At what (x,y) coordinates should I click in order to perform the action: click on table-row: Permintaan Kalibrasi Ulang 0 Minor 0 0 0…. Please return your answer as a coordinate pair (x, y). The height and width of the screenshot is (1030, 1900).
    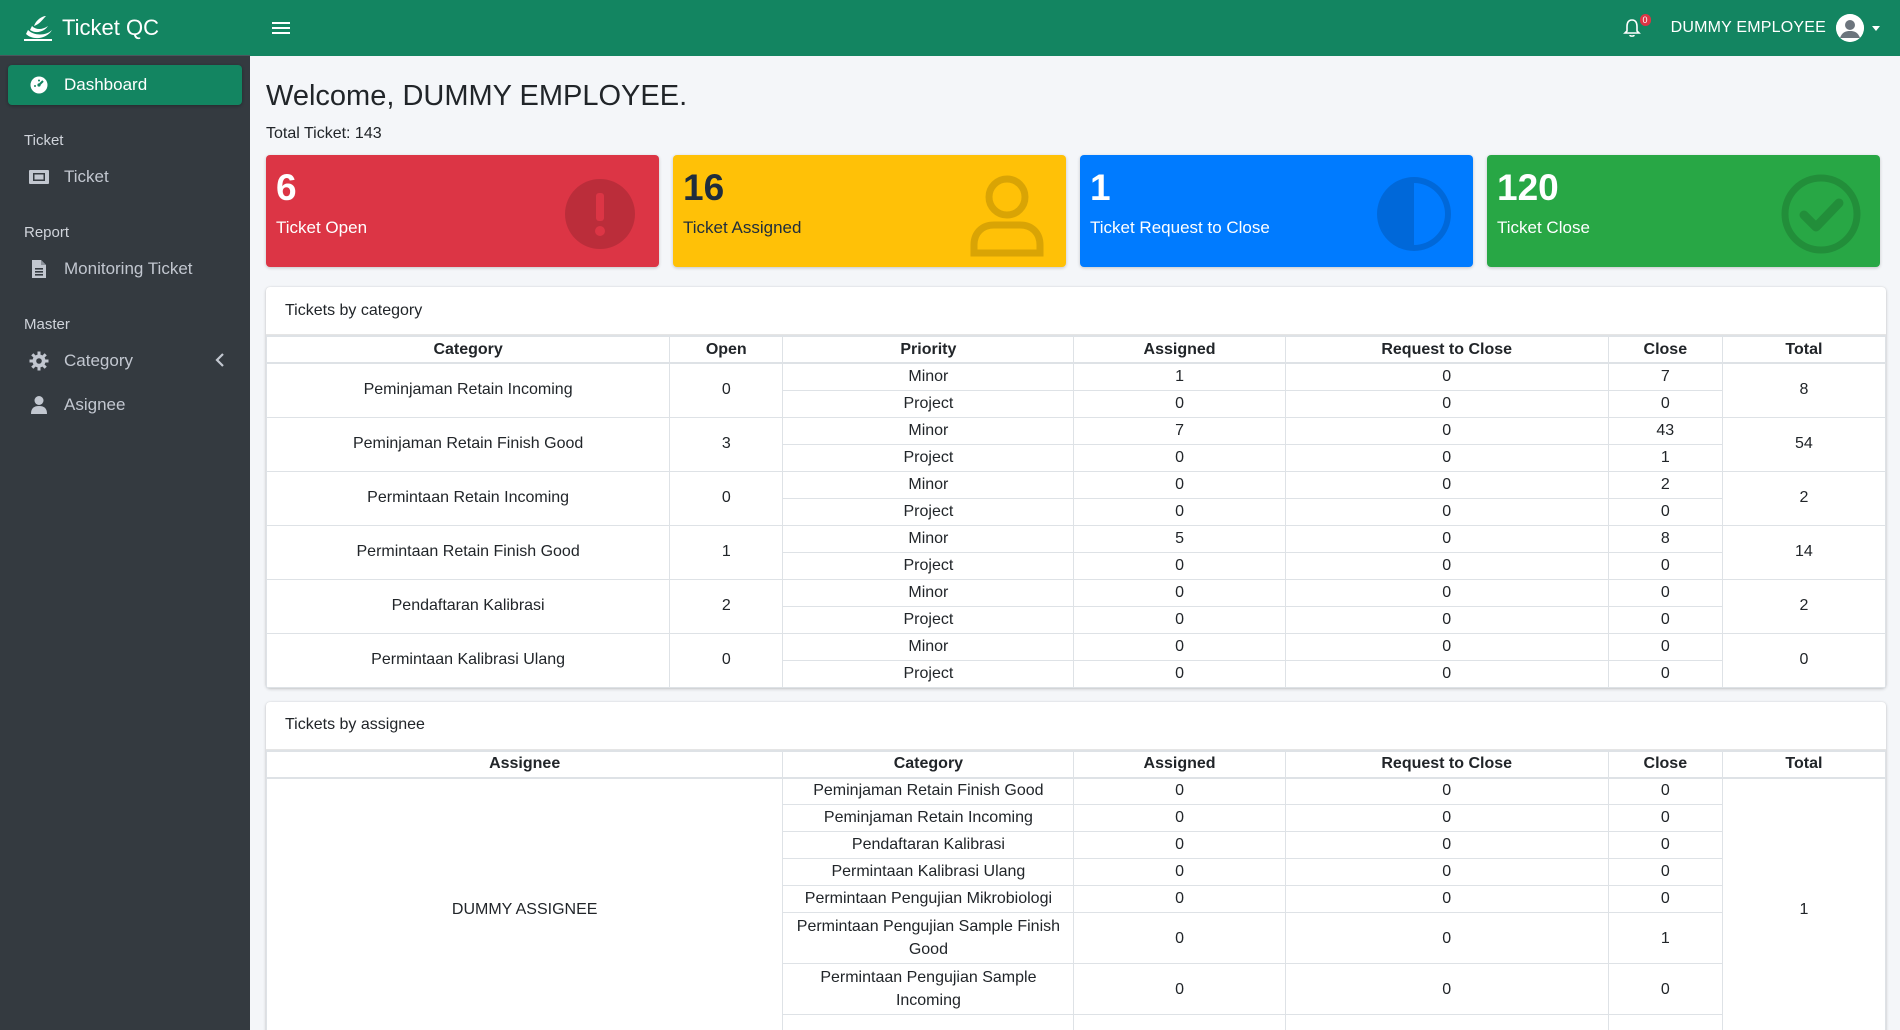
    Looking at the image, I should click on (1076, 660).